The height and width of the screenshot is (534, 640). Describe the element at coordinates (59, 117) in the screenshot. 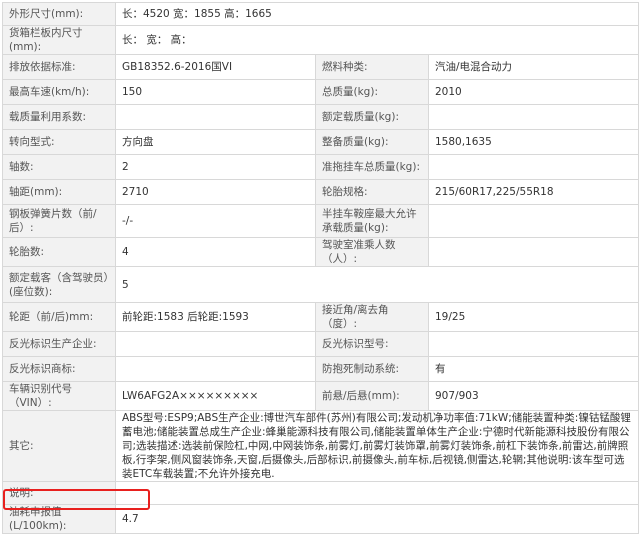

I see `spec-label: 载质量利用系数:` at that location.